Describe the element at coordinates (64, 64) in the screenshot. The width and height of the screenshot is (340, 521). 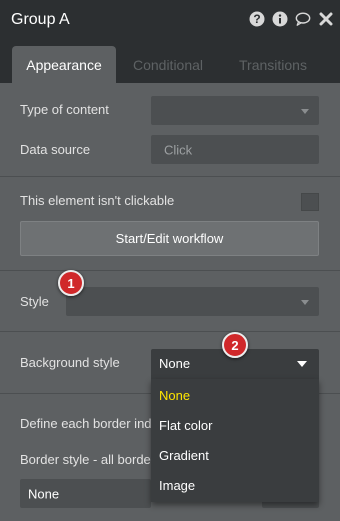
I see `tab-appearance: Appearance` at that location.